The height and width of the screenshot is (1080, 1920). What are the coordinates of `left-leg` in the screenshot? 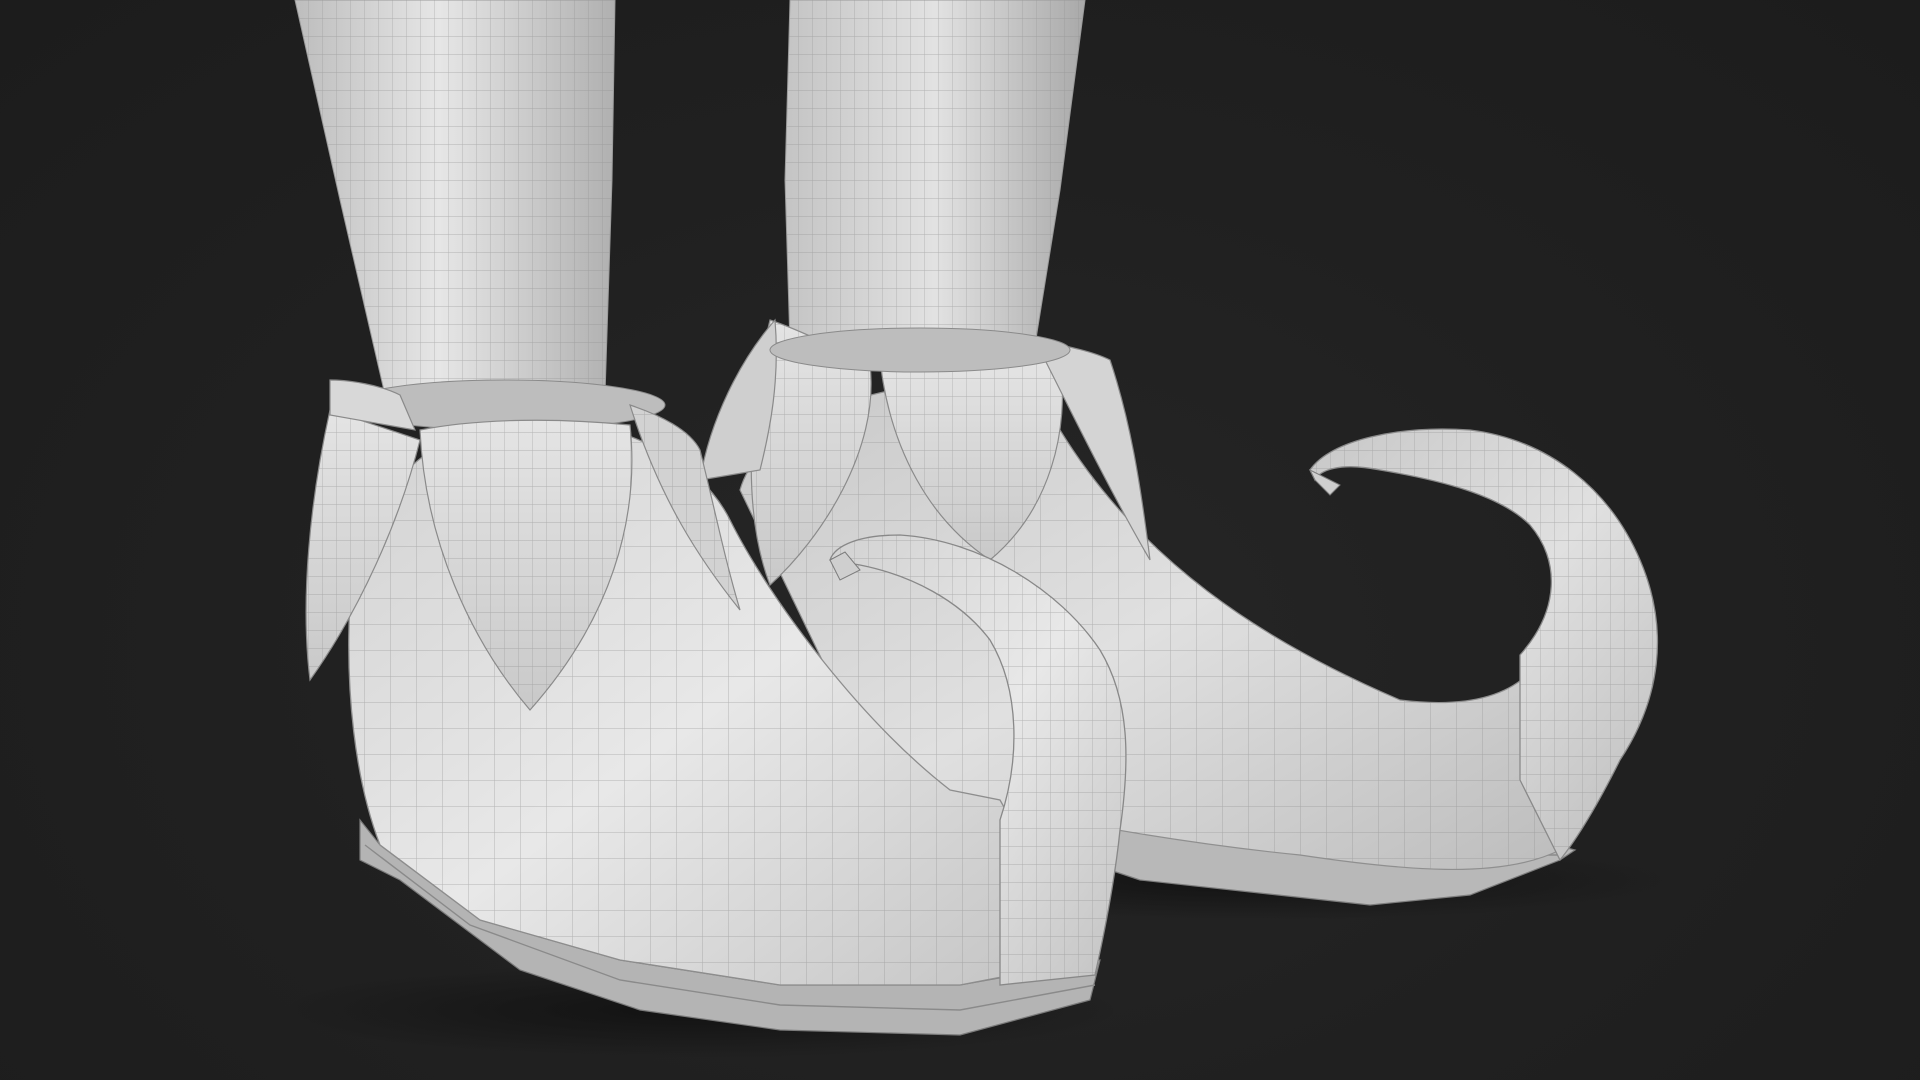 It's located at (455, 198).